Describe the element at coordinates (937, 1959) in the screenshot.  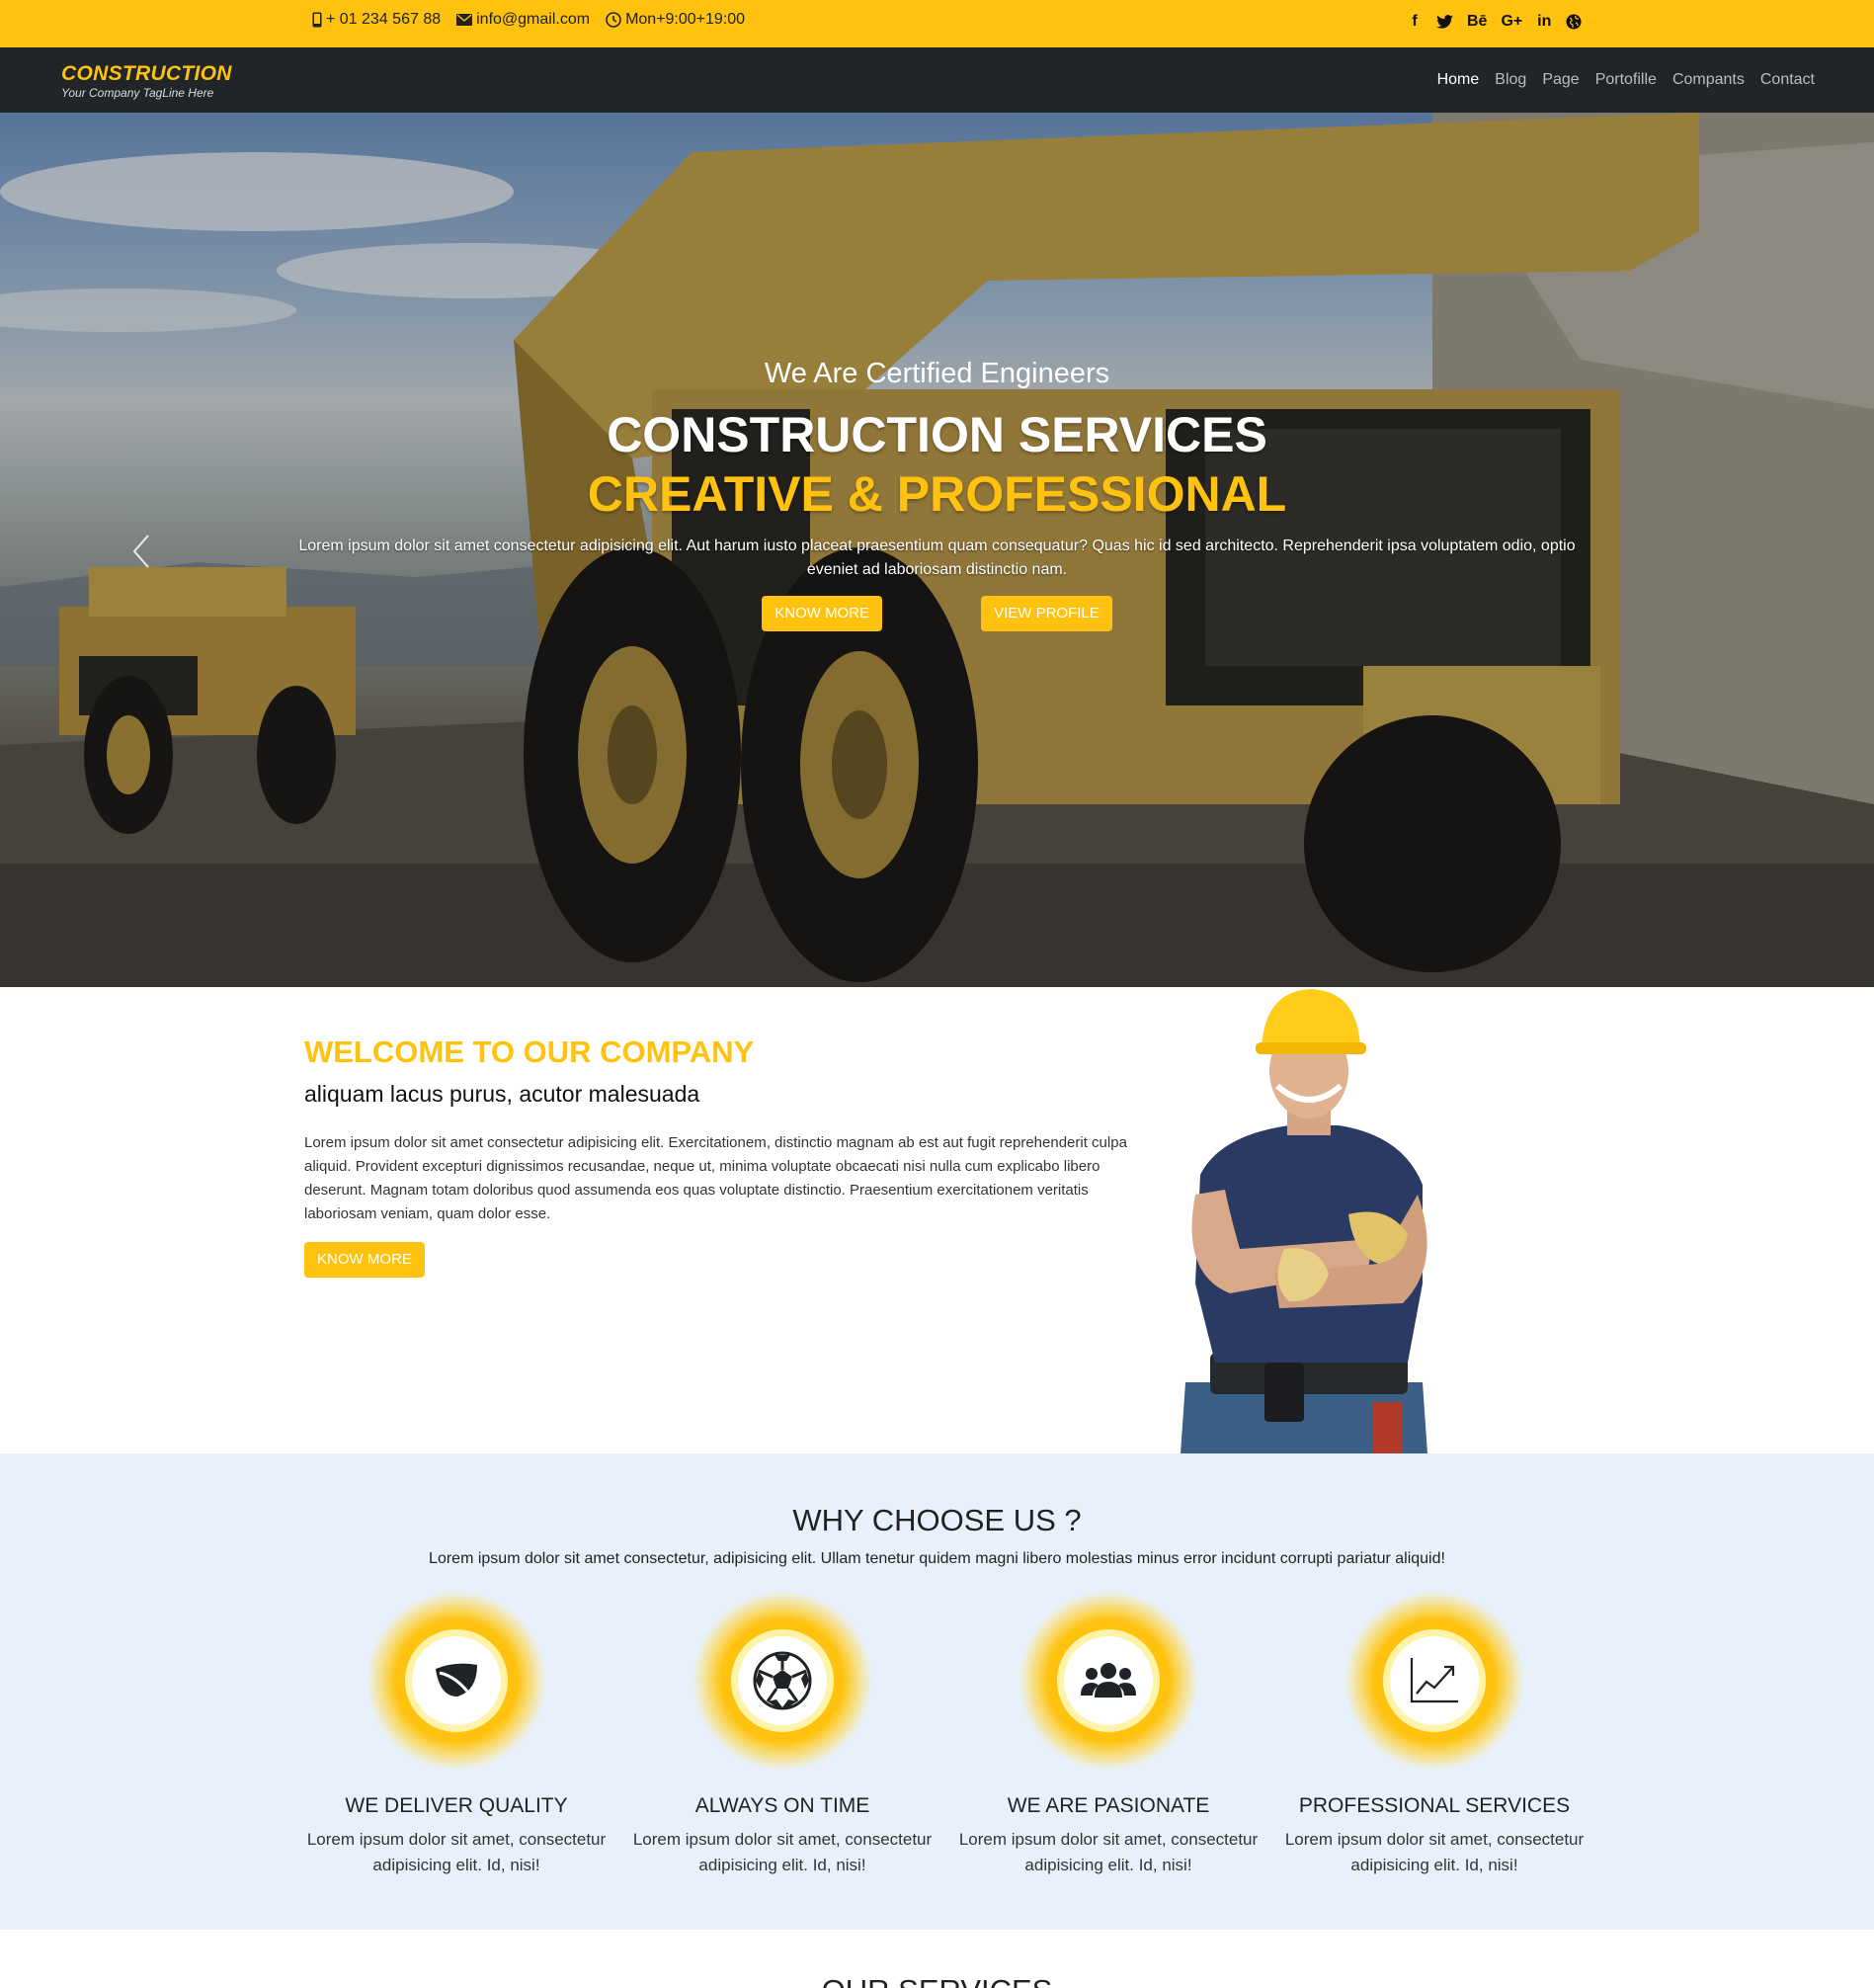
I see `services-section: OUR SERVICES` at that location.